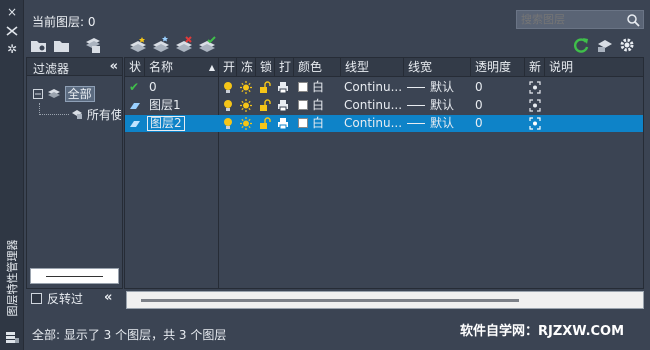 The image size is (650, 350). I want to click on set-current-icon, so click(207, 44).